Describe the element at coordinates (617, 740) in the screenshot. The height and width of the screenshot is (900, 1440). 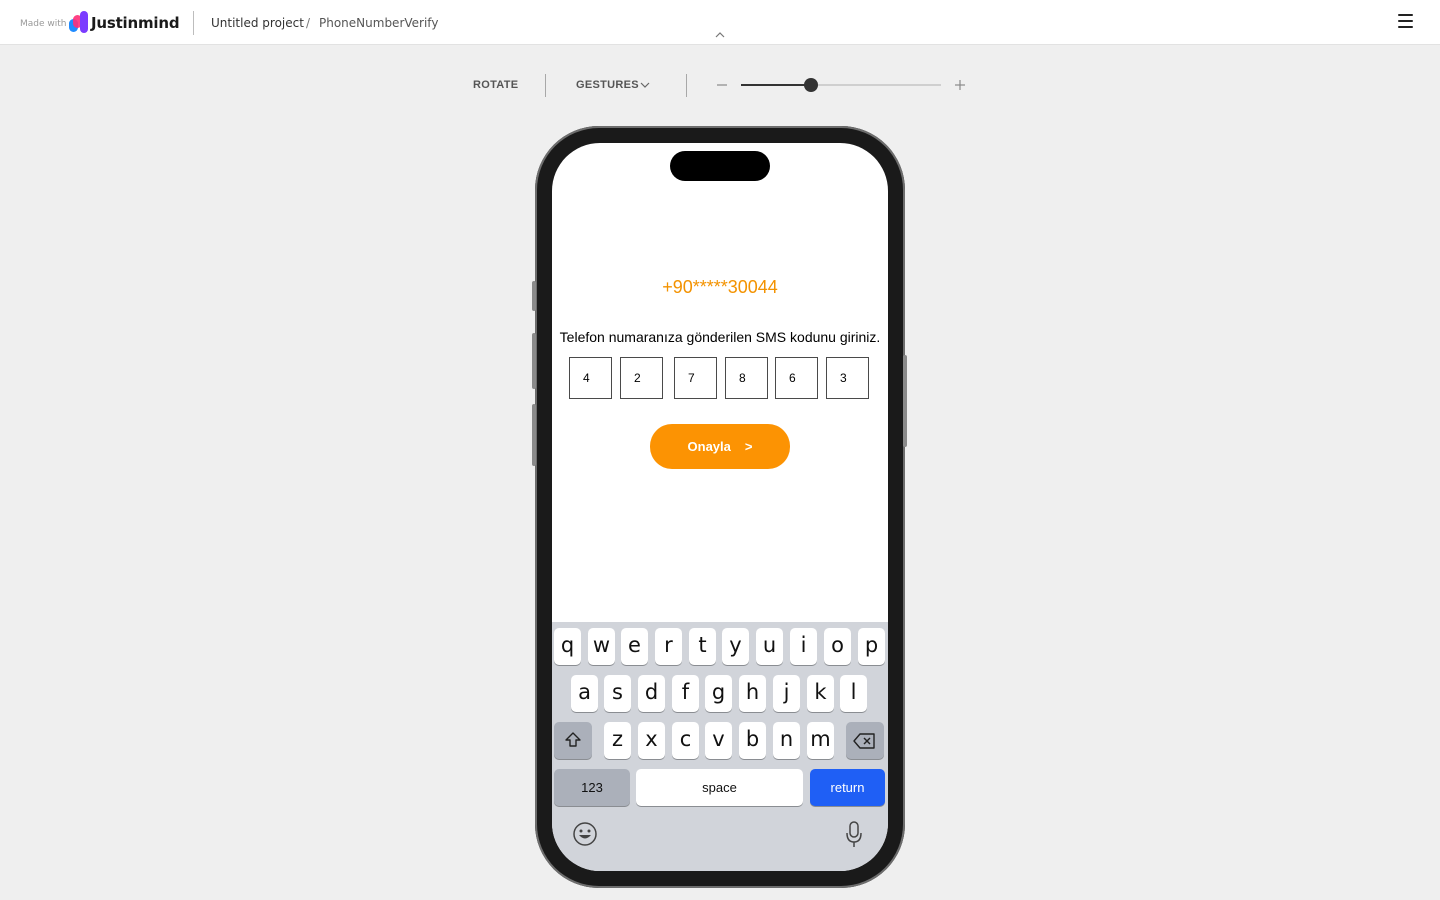
I see `key-z: z` at that location.